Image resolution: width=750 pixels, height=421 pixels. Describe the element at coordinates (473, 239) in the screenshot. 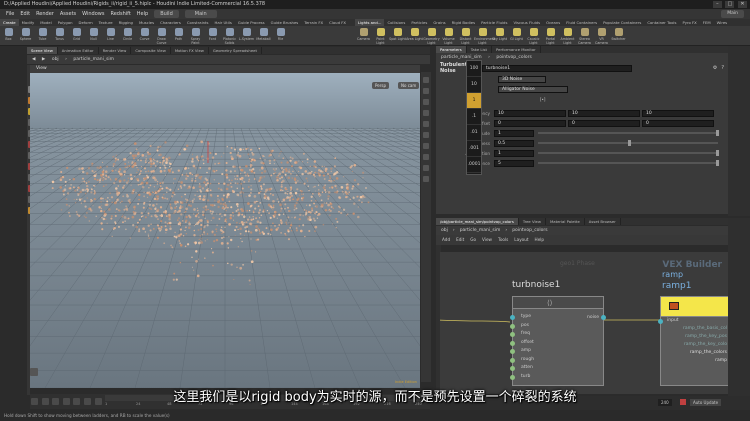

I see `network-menu-item: Go` at that location.